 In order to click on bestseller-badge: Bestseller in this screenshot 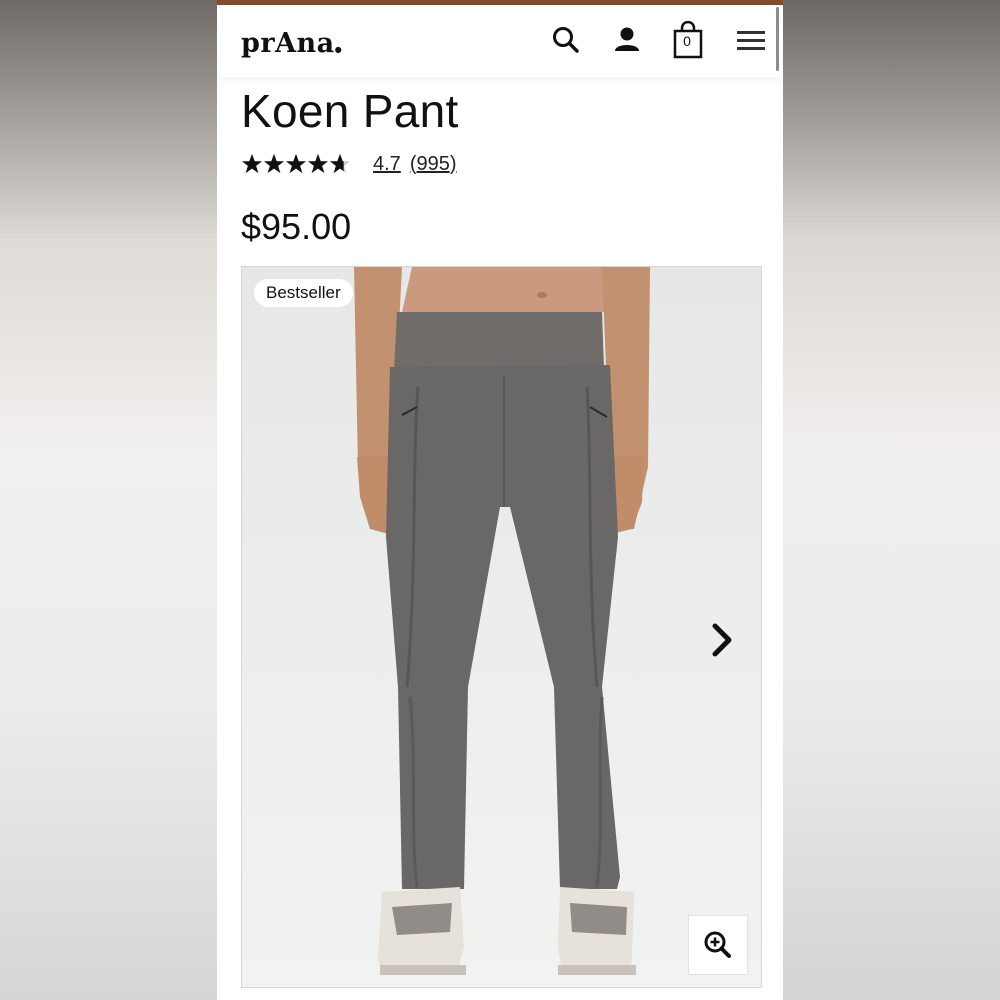, I will do `click(303, 293)`.